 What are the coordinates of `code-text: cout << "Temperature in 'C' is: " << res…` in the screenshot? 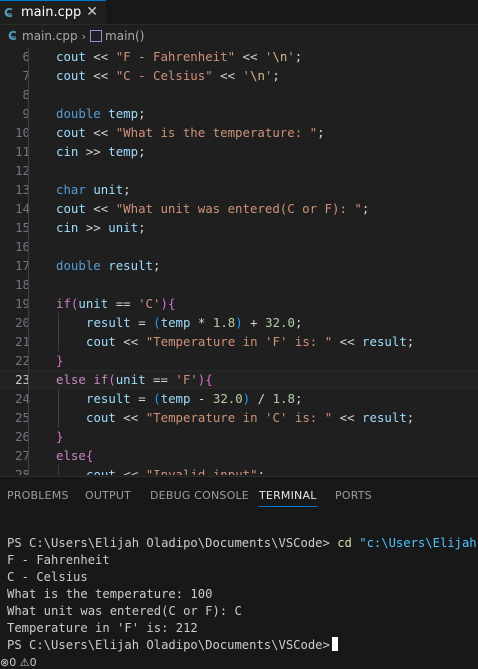 It's located at (250, 417).